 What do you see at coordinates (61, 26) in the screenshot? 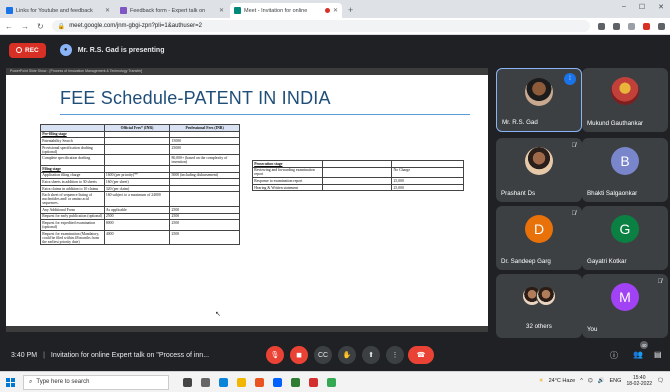
I see `lock-icon: 🔒` at bounding box center [61, 26].